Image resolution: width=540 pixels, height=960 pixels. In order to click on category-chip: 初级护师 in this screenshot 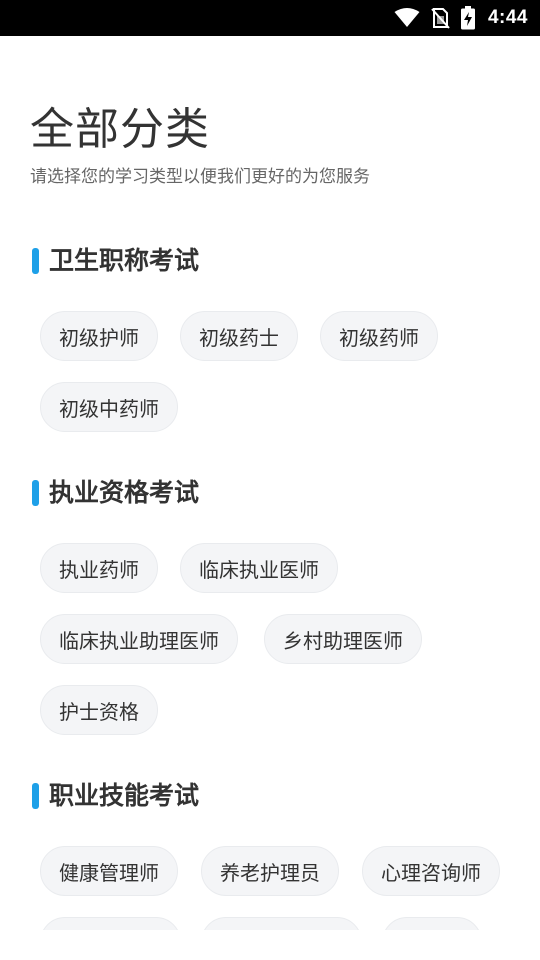, I will do `click(99, 336)`.